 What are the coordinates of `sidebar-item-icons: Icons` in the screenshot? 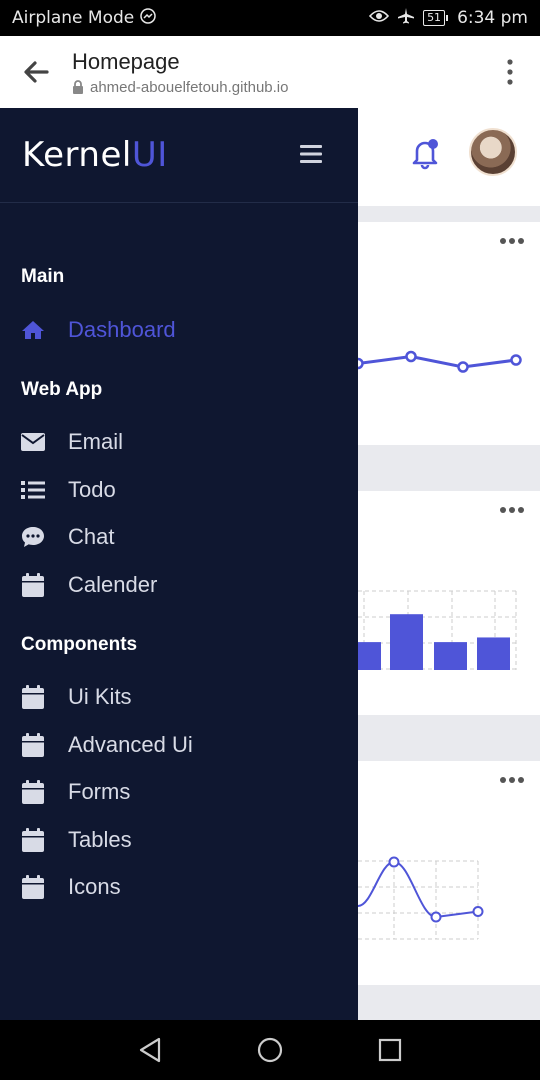 It's located at (179, 887).